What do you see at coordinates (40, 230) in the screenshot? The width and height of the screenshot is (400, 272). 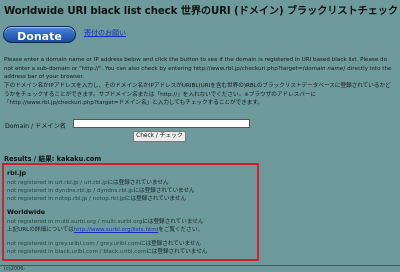 I see `surbl-details-text: 上記URLの詳細については` at bounding box center [40, 230].